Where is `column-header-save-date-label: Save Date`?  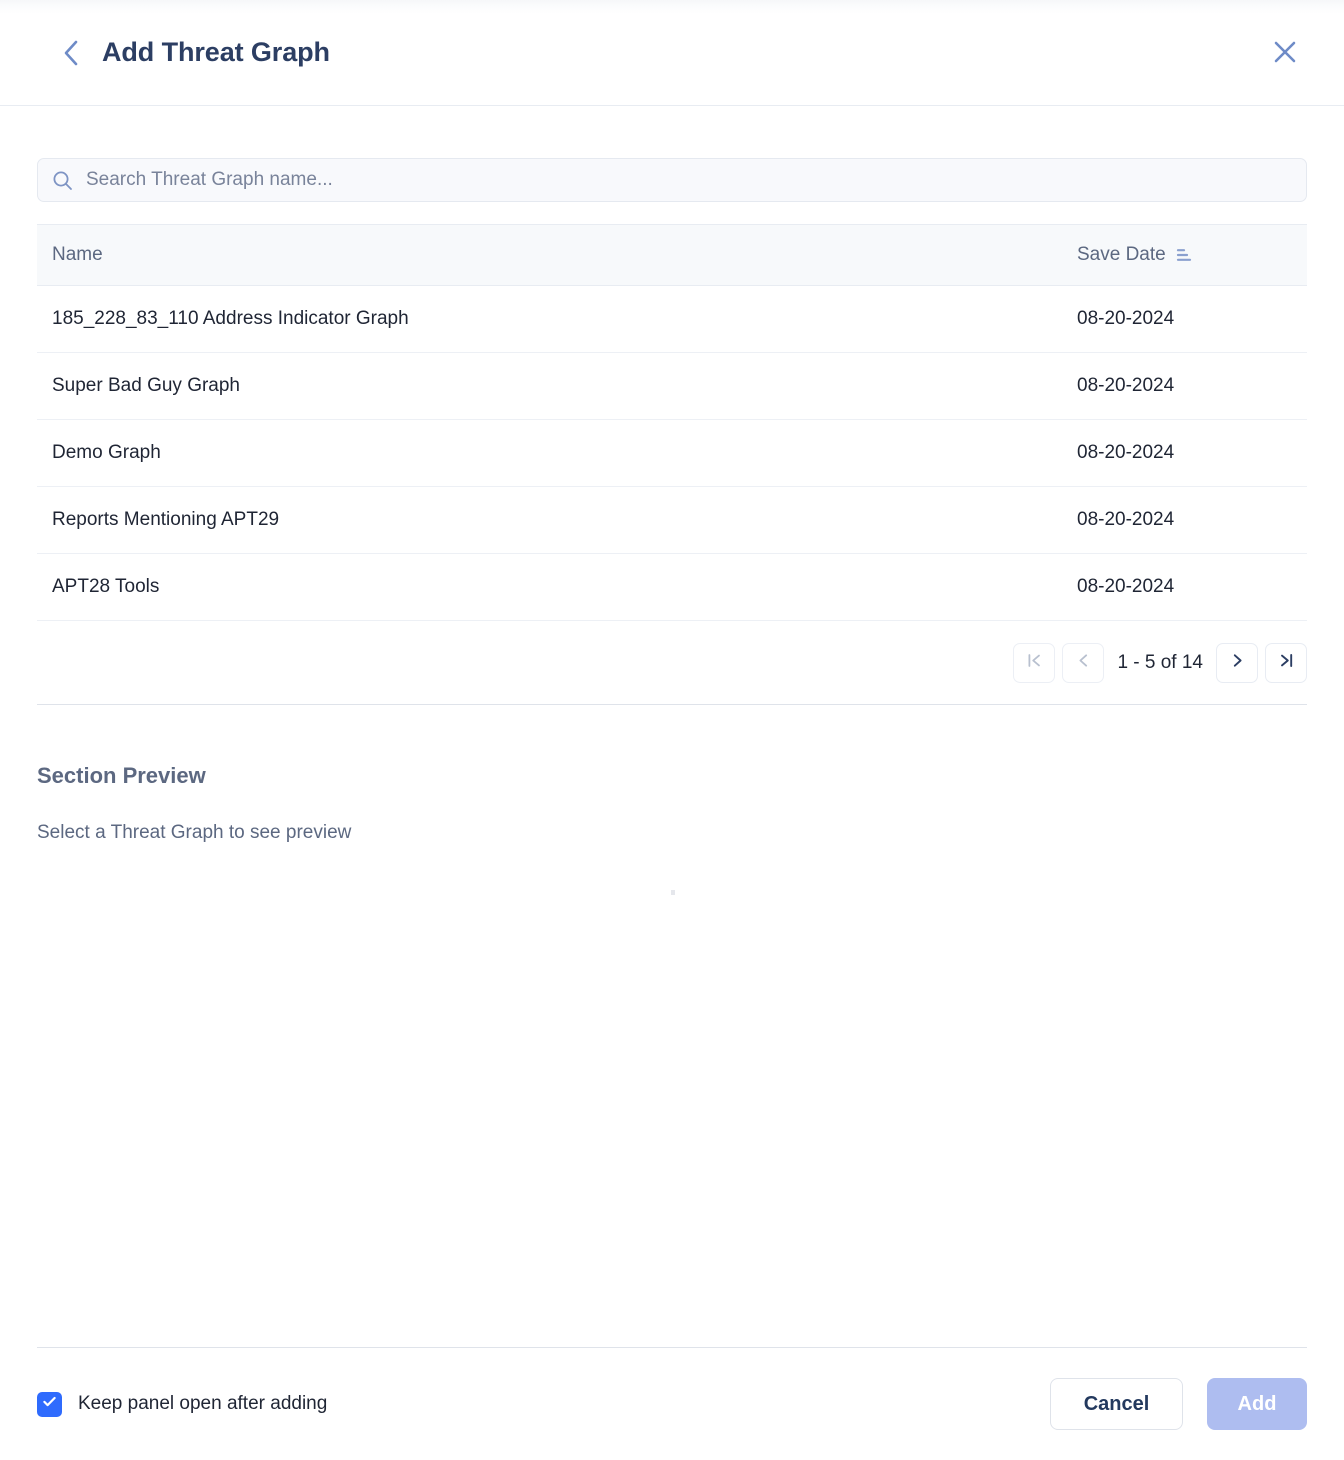 column-header-save-date-label: Save Date is located at coordinates (1121, 254).